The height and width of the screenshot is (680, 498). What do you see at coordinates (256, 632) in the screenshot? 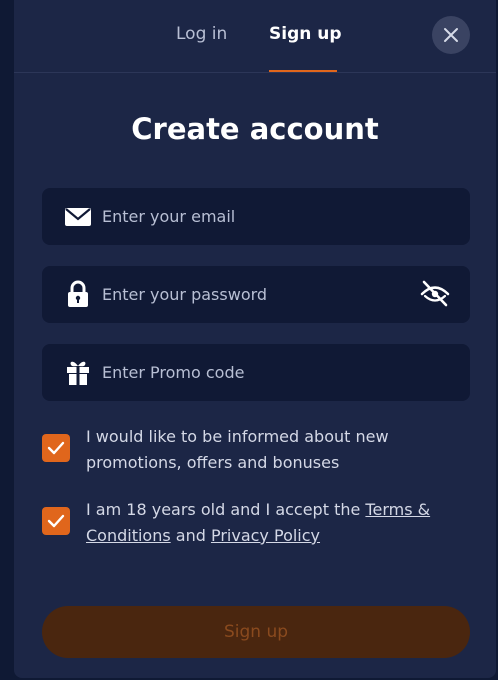
I see `signup-button: Sign up` at bounding box center [256, 632].